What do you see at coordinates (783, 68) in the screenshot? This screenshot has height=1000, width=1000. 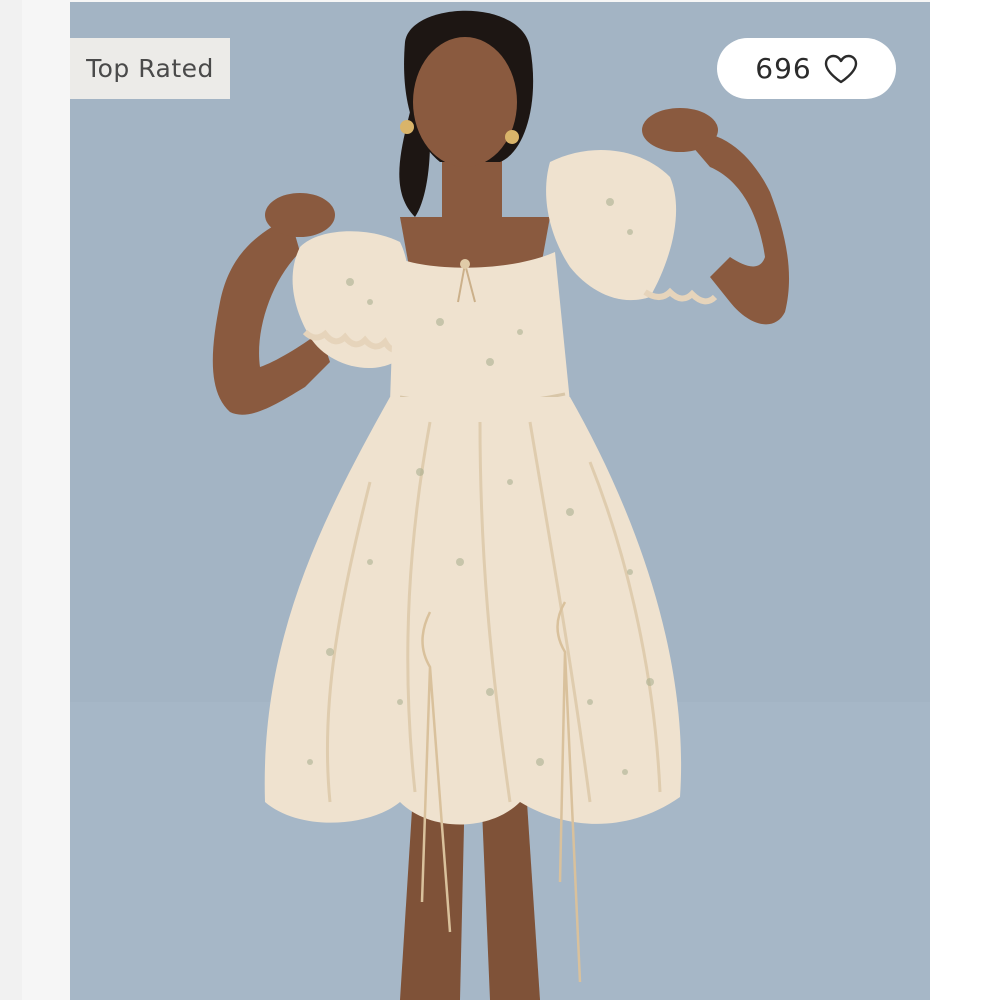 I see `favorite-count: 696` at bounding box center [783, 68].